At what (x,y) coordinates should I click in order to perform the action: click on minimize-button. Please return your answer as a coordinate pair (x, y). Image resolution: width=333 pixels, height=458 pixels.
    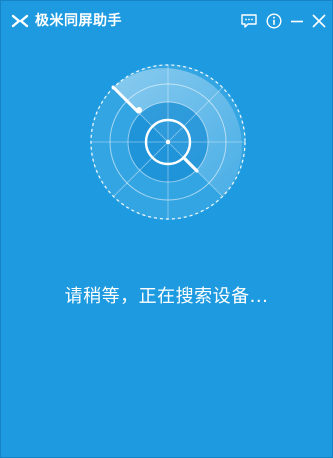
    Looking at the image, I should click on (297, 21).